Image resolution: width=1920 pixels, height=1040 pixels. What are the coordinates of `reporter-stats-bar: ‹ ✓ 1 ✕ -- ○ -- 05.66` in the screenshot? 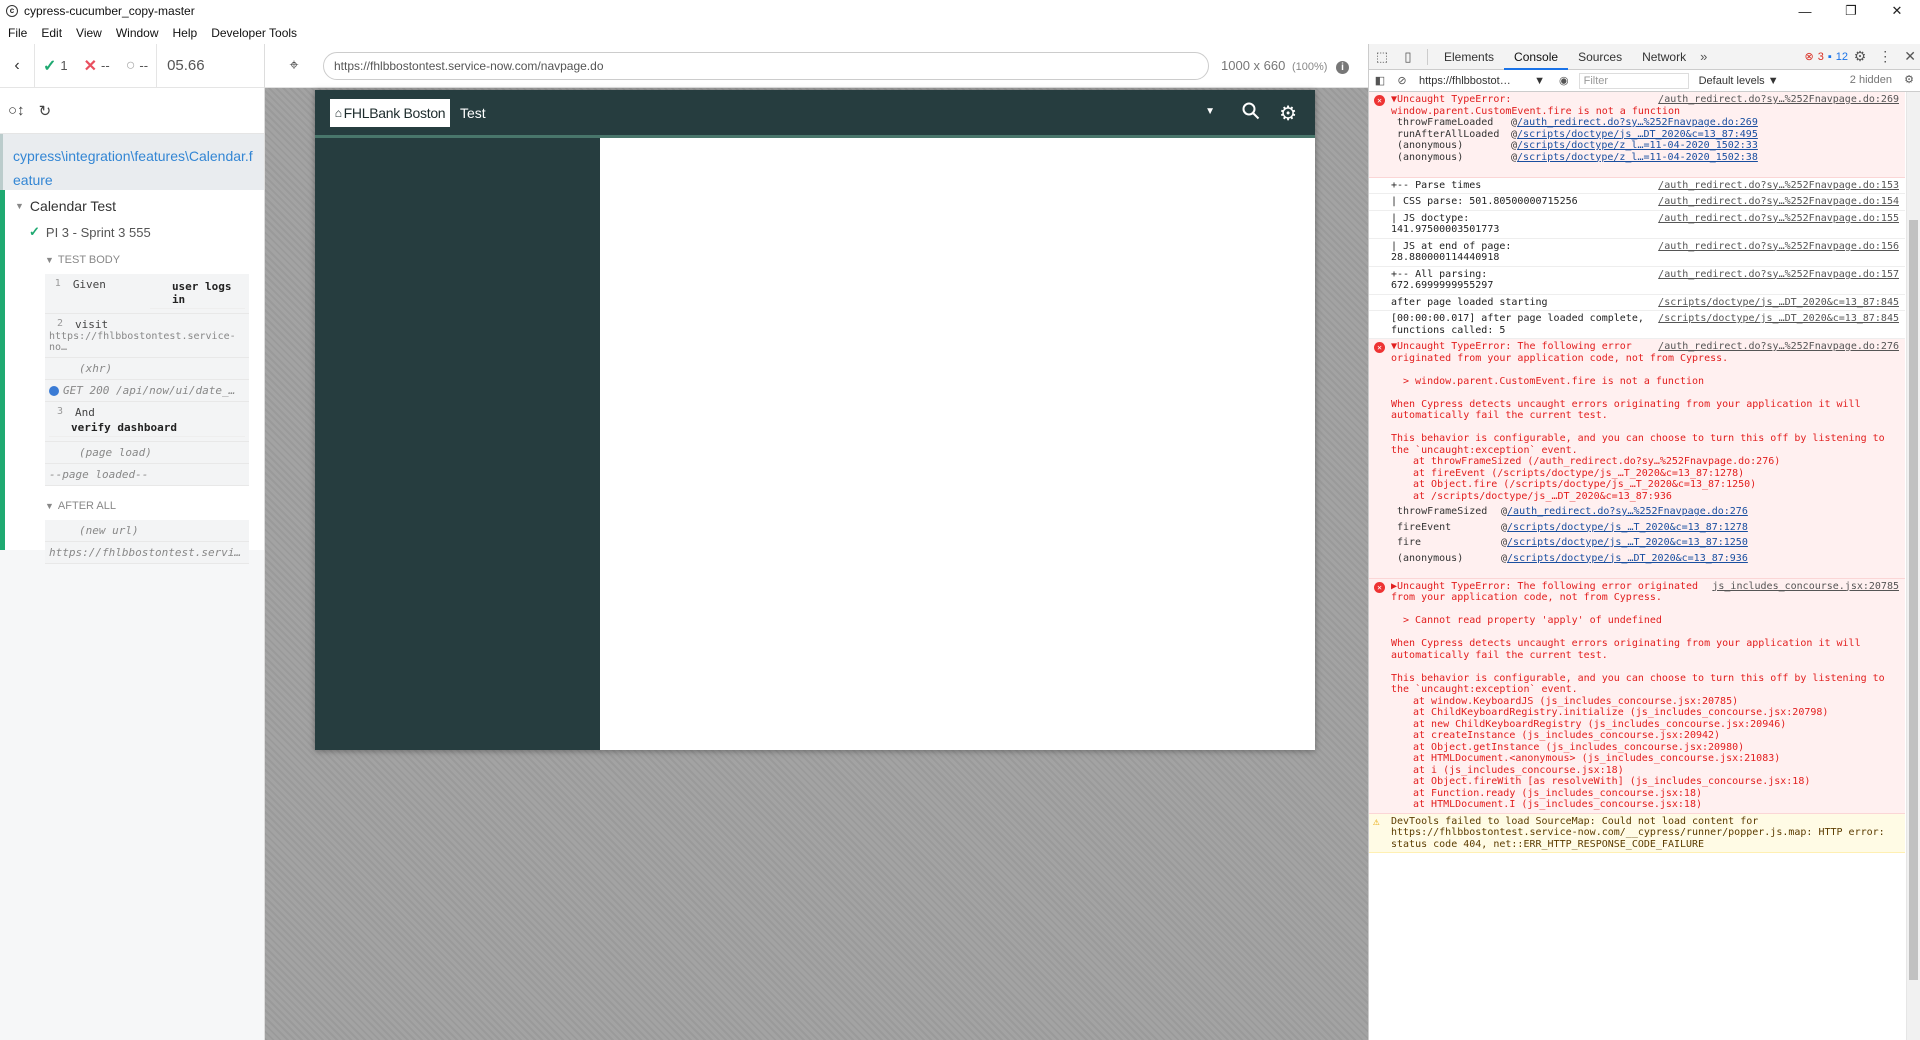 It's located at (132, 65).